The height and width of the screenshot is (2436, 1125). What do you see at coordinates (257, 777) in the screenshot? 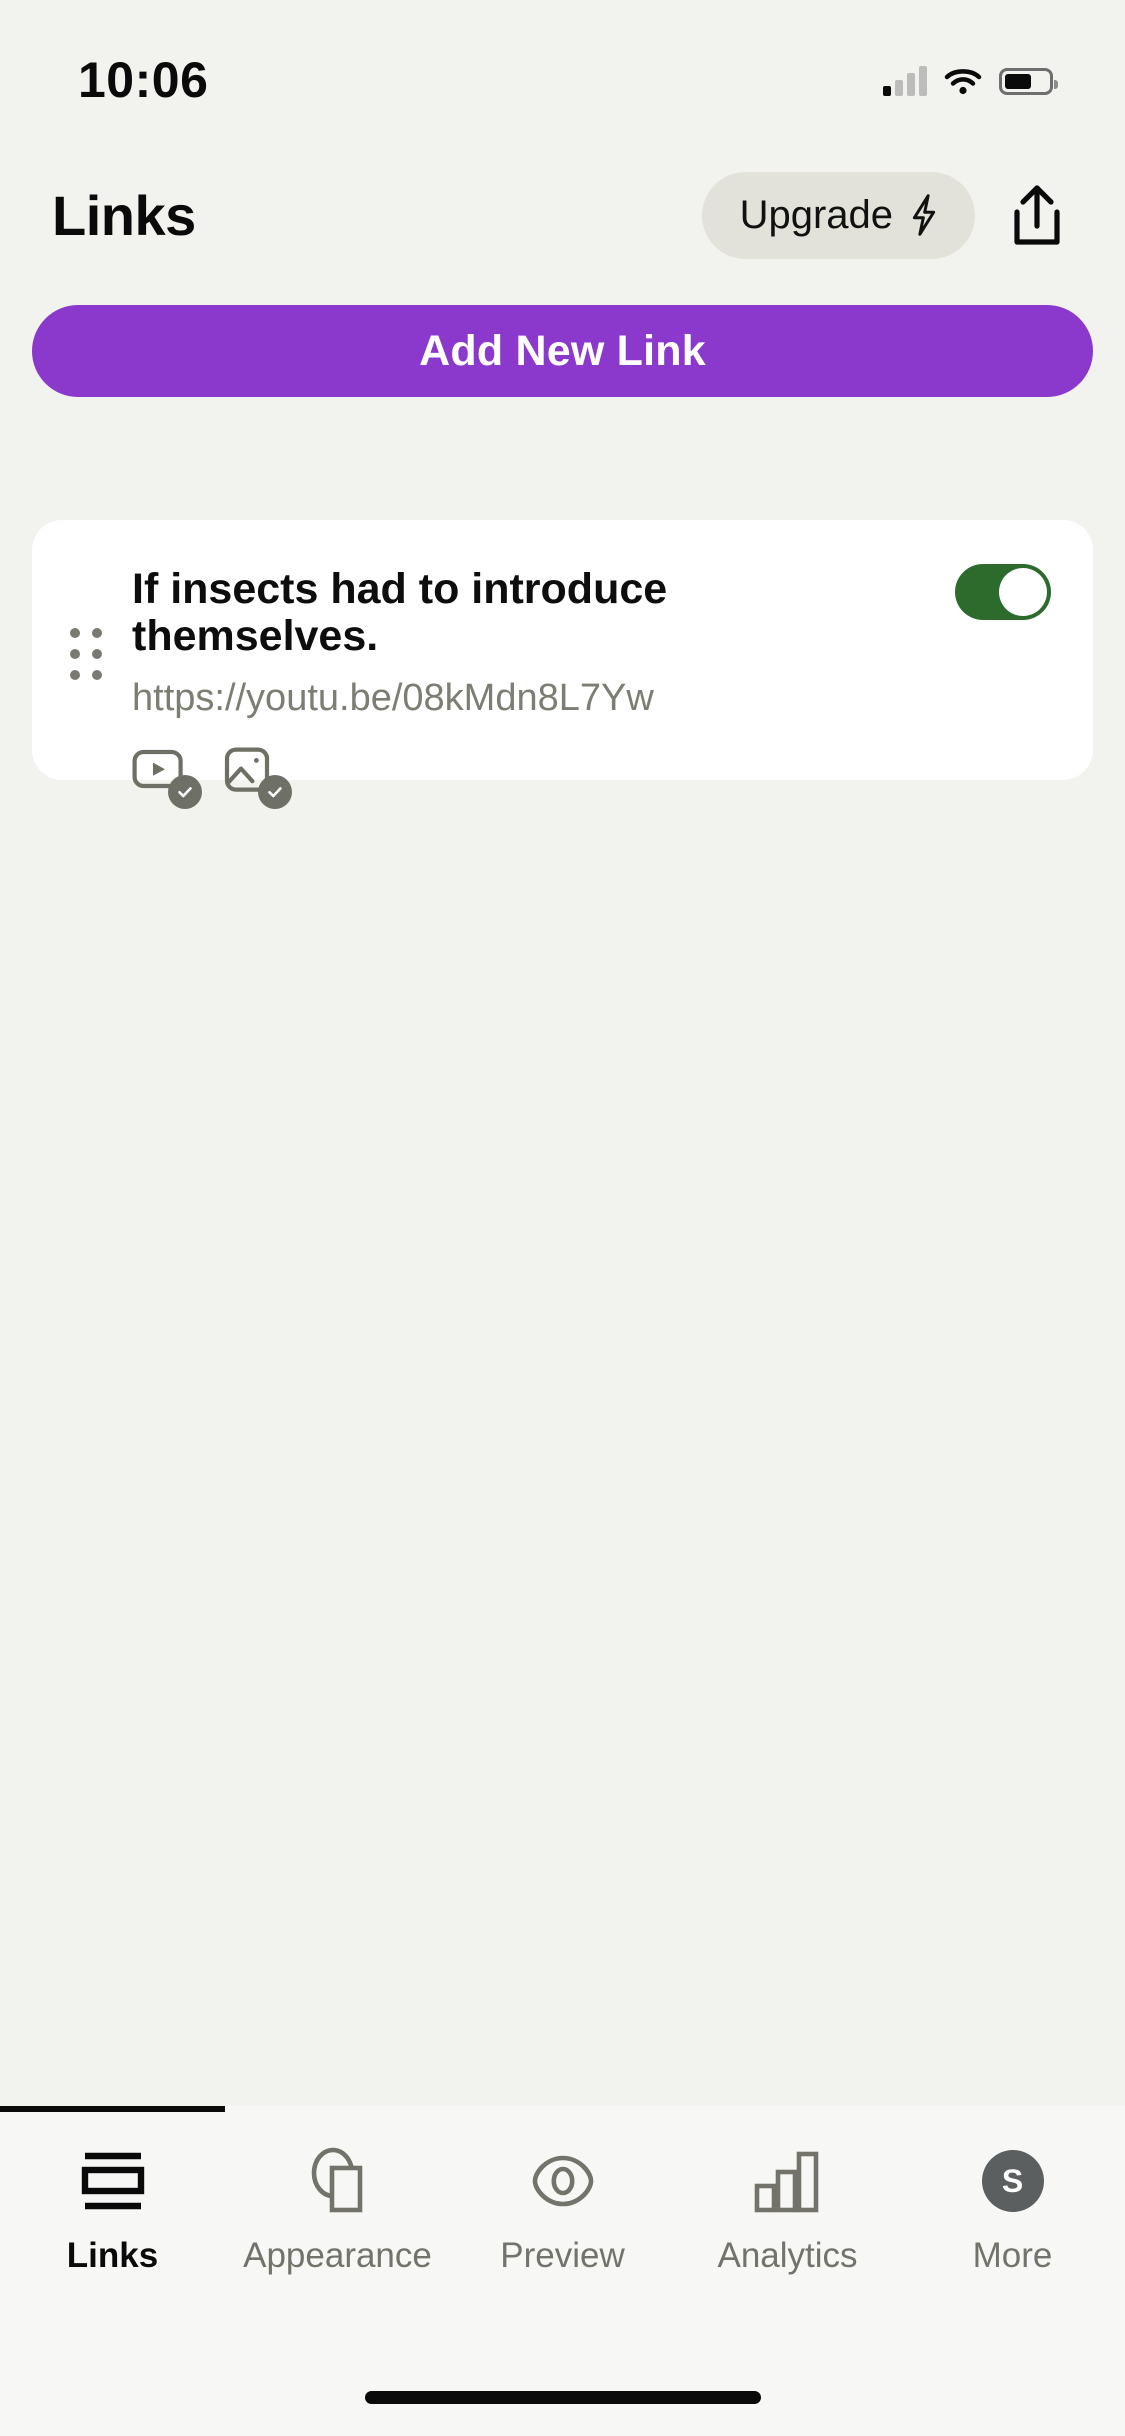
I see `image-thumbnail-icon` at bounding box center [257, 777].